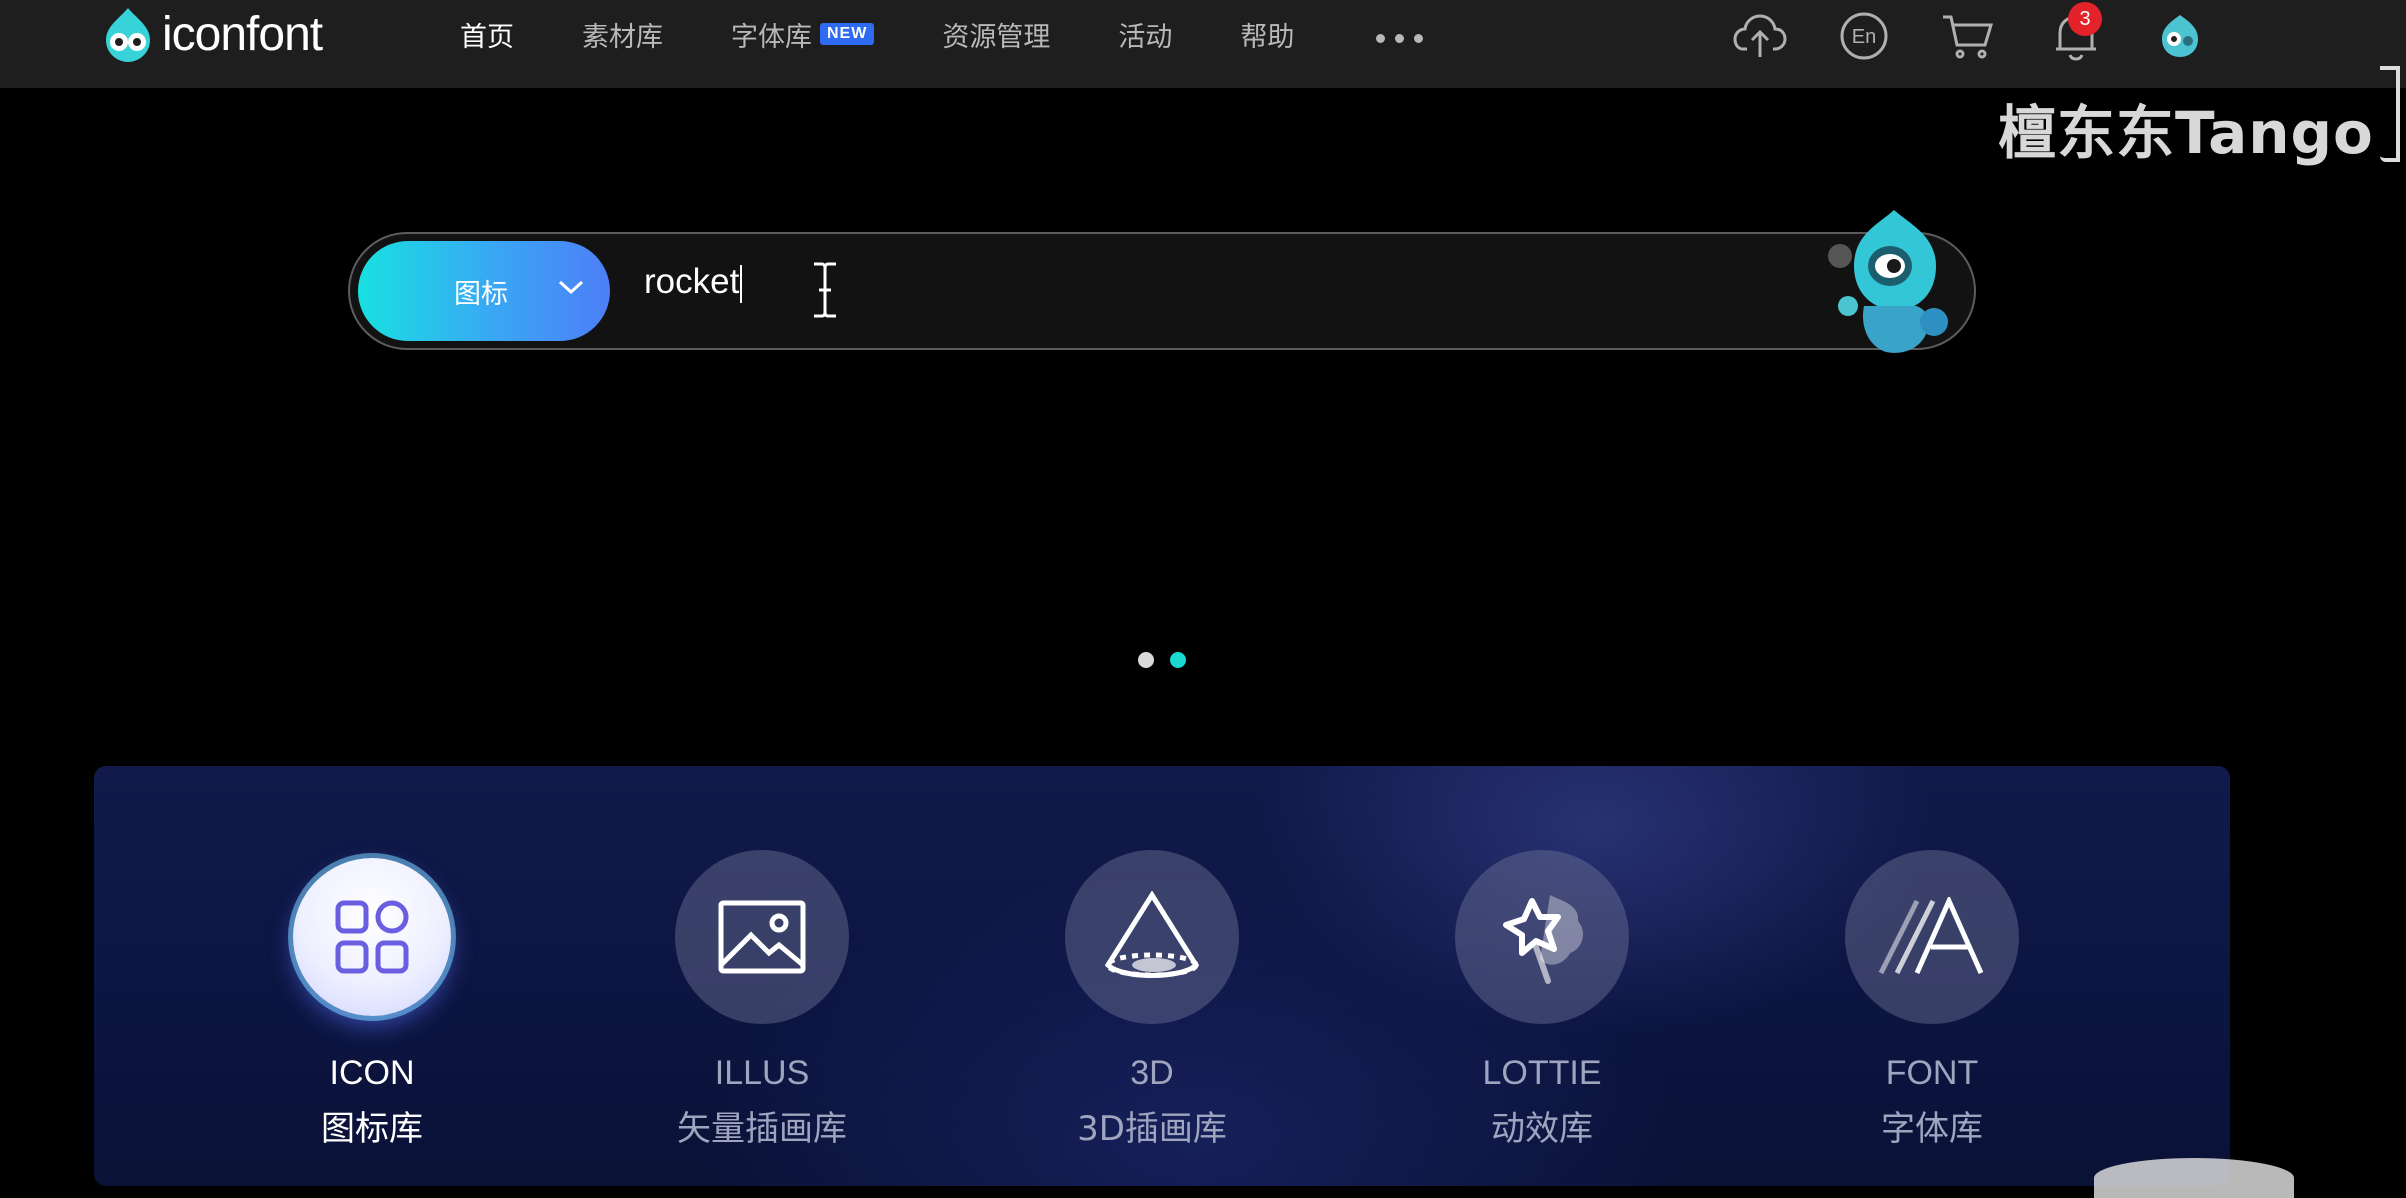  I want to click on search-input-text: rocket, so click(692, 281).